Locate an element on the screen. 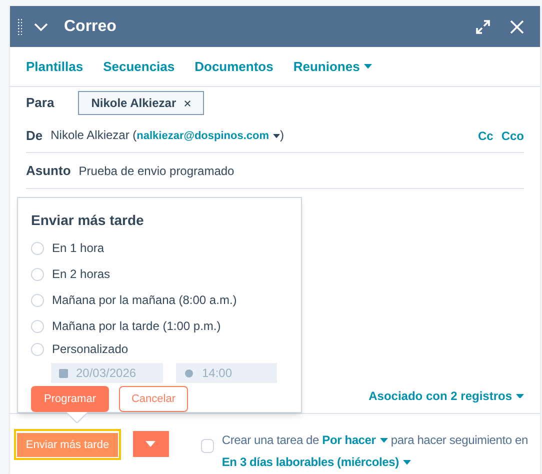  send-options-button is located at coordinates (151, 444).